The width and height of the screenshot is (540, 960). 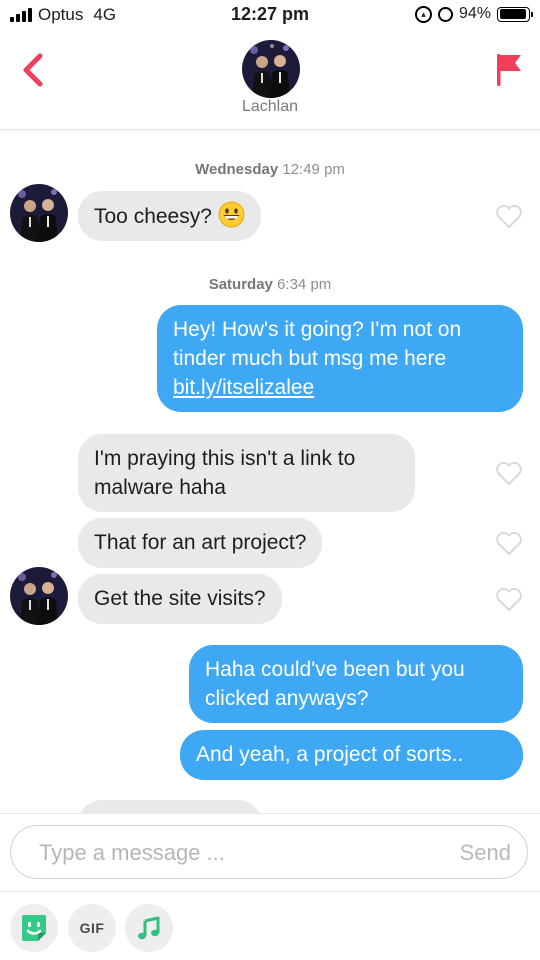 I want to click on message-link: bit.ly/itselizalee, so click(x=340, y=387).